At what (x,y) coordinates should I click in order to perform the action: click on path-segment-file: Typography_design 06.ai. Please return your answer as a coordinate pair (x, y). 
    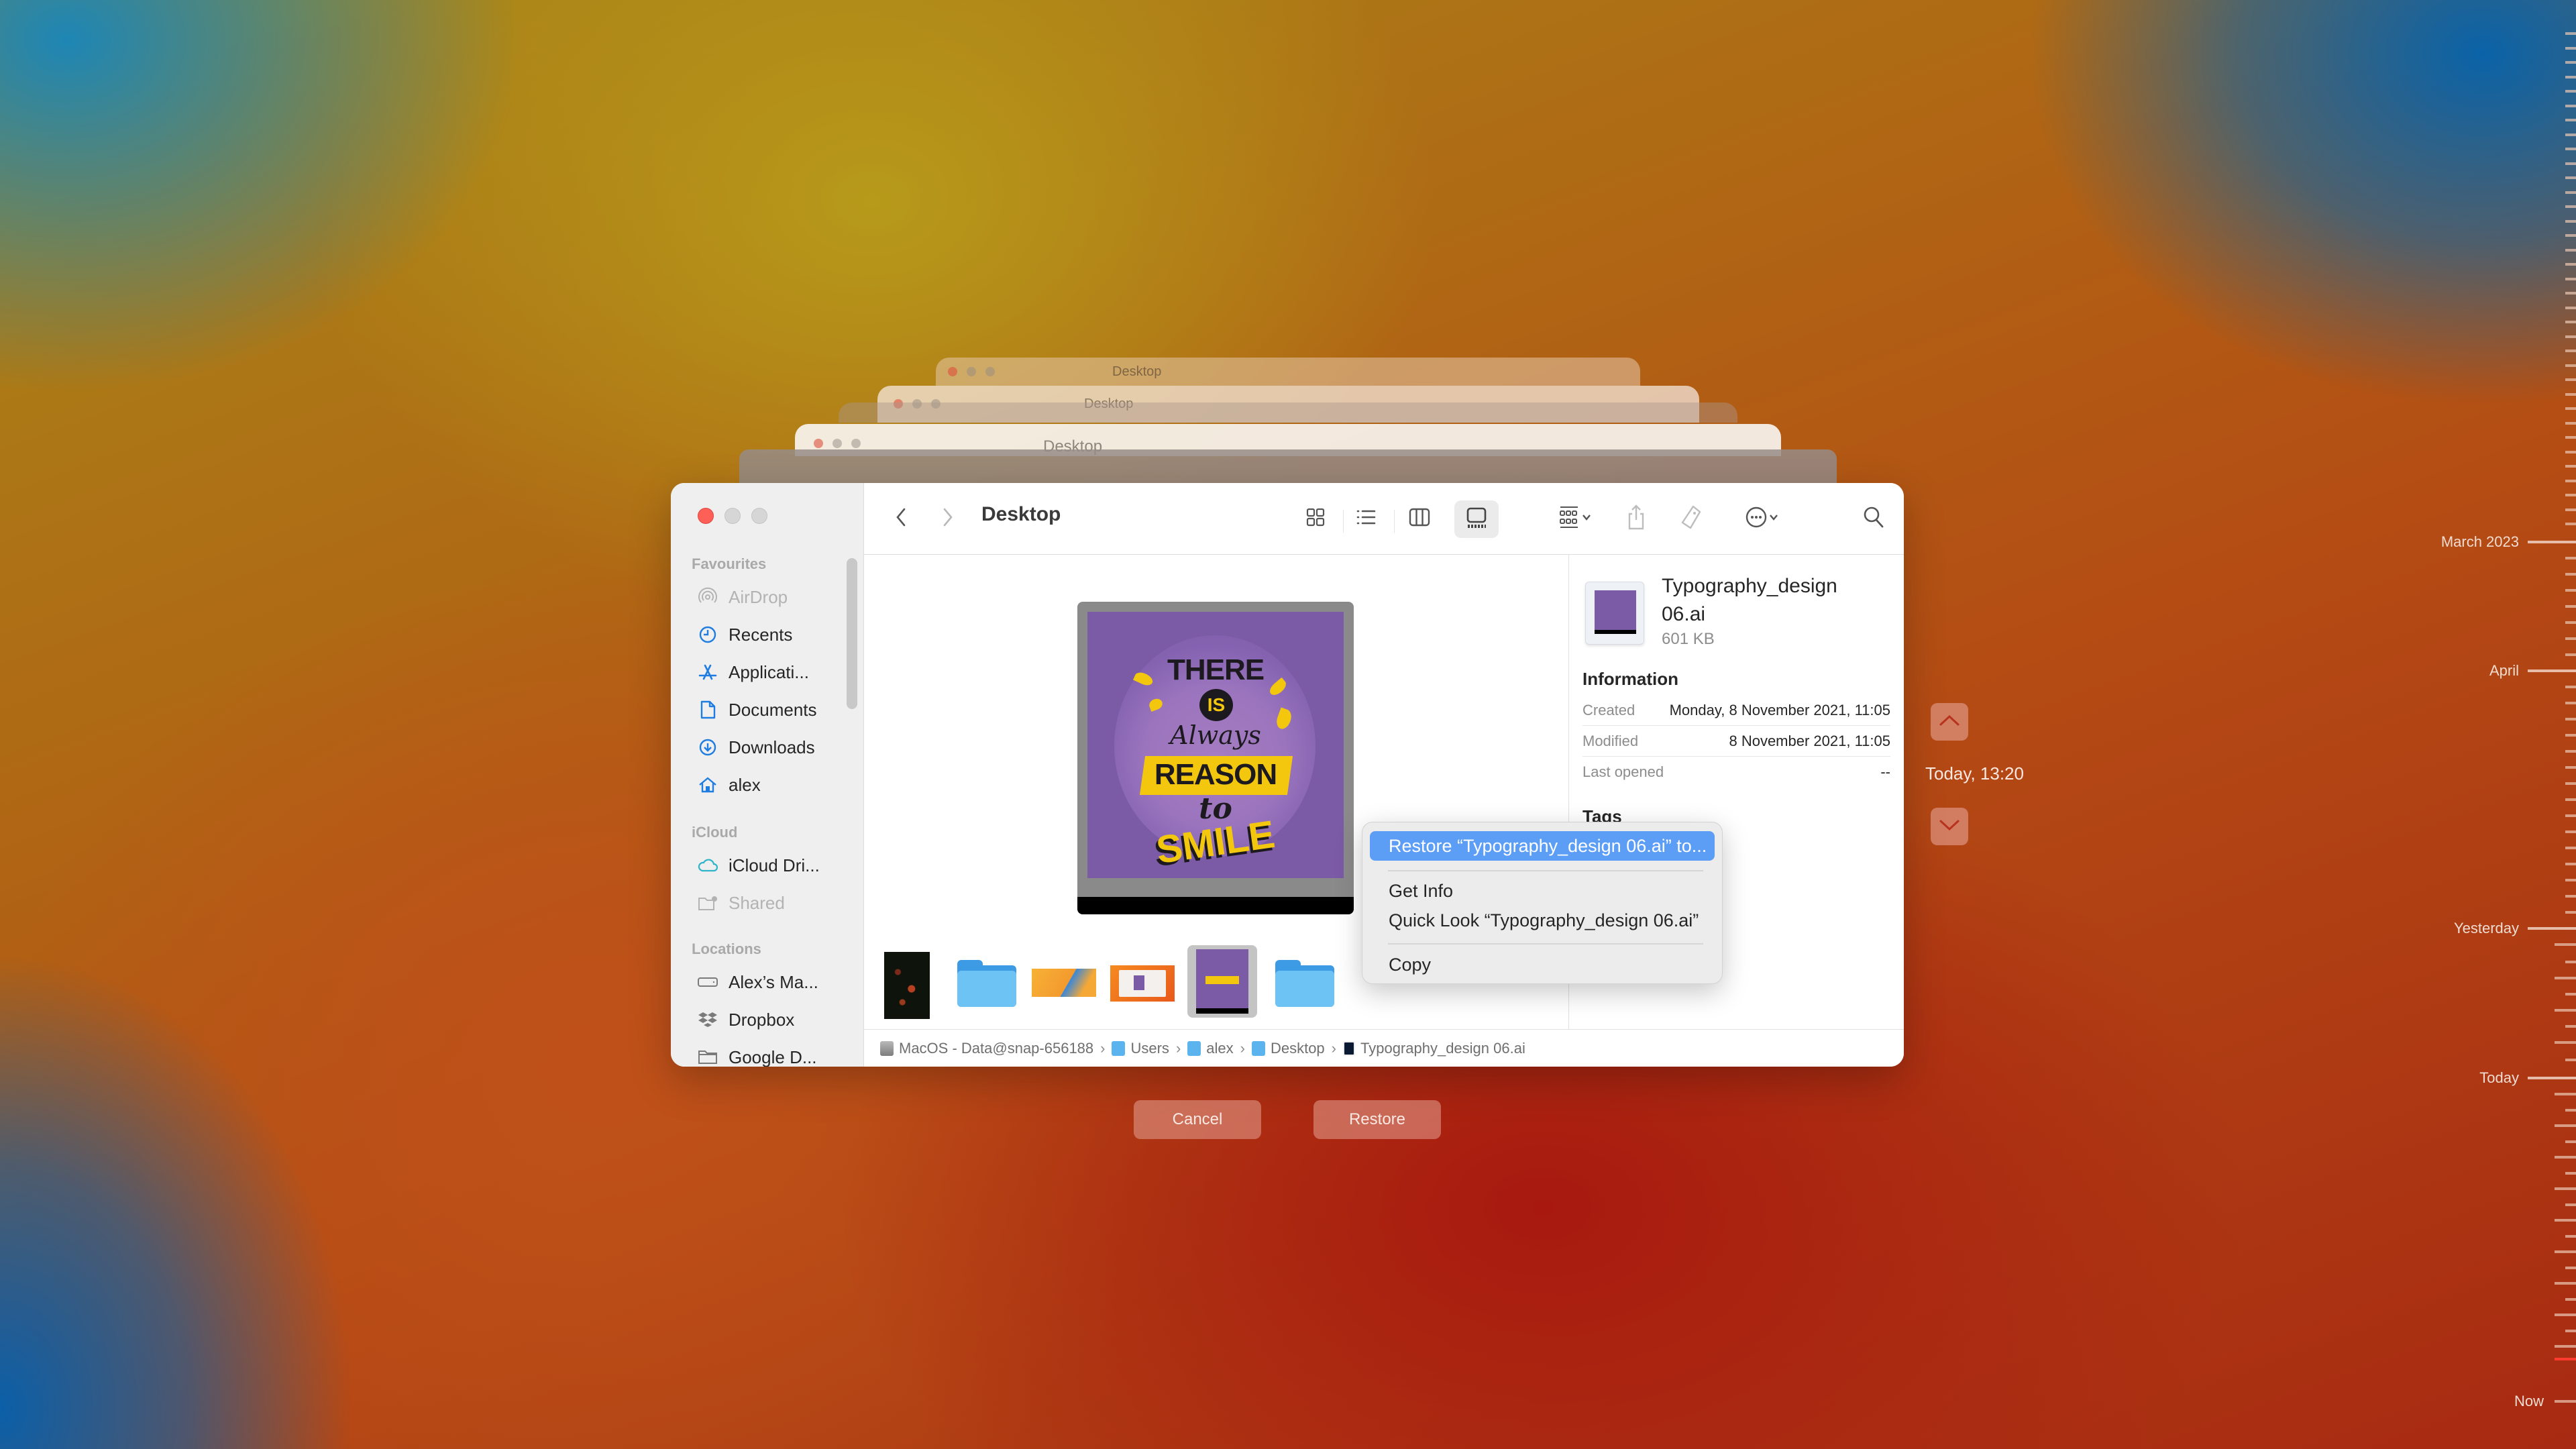
    Looking at the image, I should click on (1434, 1048).